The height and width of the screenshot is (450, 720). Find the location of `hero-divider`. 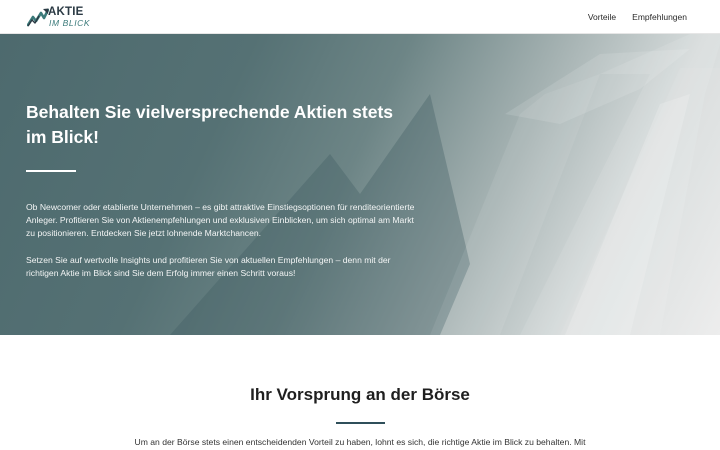

hero-divider is located at coordinates (51, 171).